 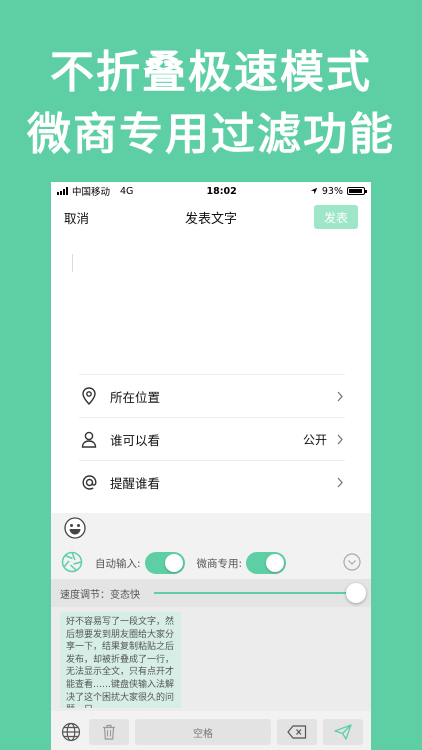 I want to click on text-cursor, so click(x=72, y=263).